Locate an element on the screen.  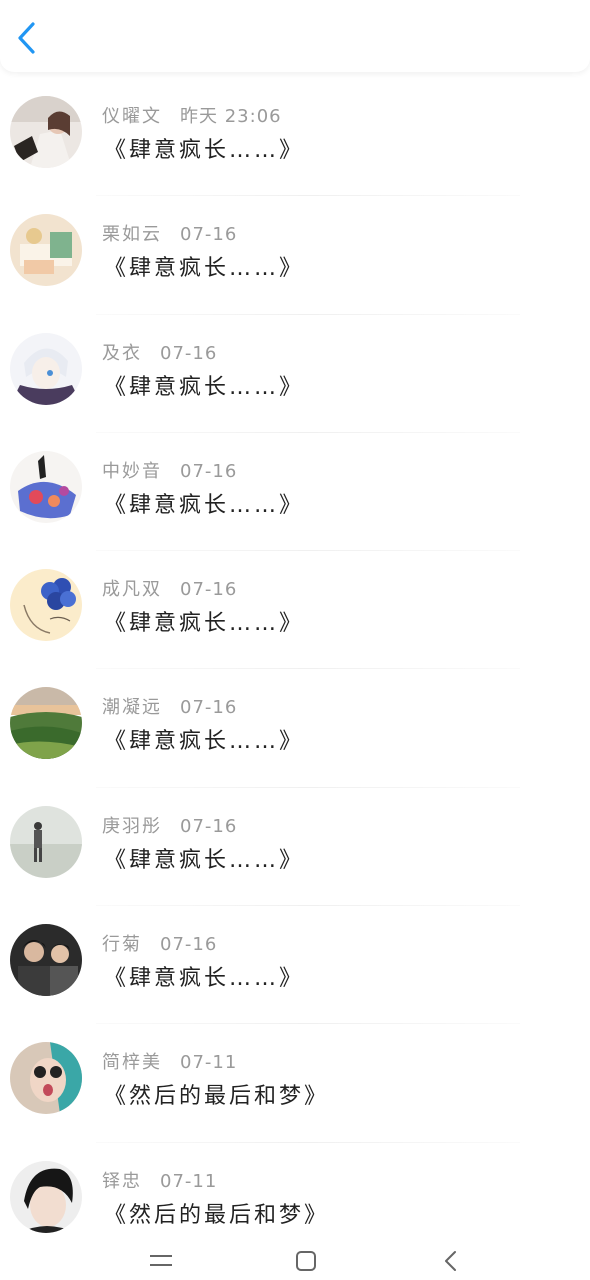
menu-button is located at coordinates (161, 1261).